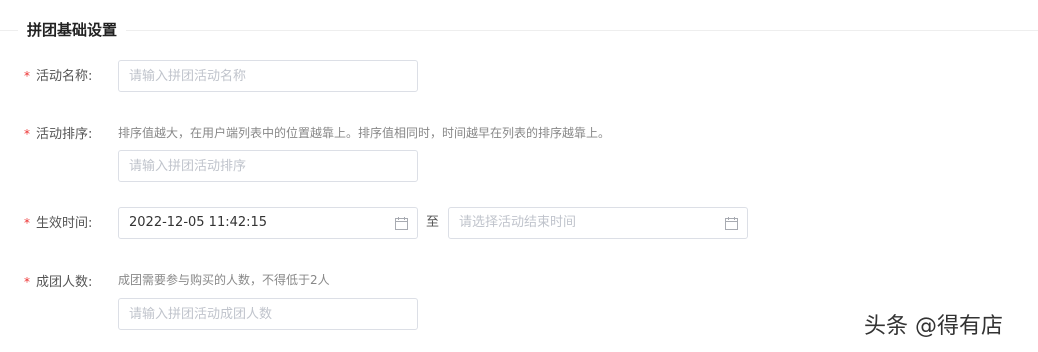 This screenshot has width=1038, height=352. I want to click on end-time-placeholder: 请选择活动结束时间, so click(518, 222).